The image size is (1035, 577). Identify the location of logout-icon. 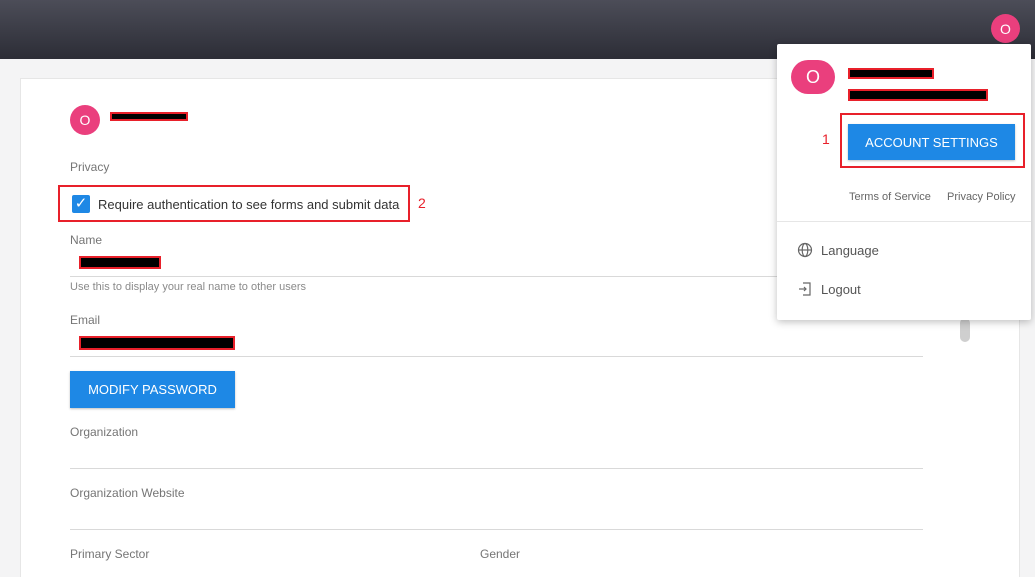
(805, 289).